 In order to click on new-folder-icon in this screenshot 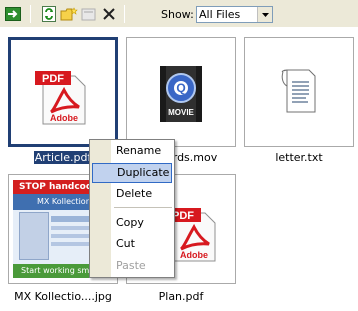, I will do `click(69, 13)`.